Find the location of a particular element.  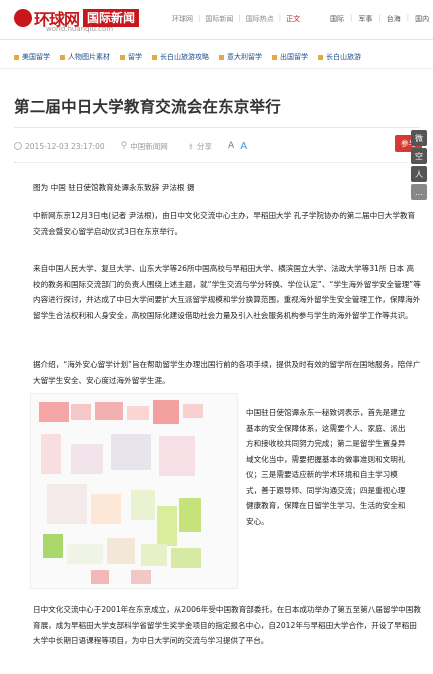

font-increase-button: A is located at coordinates (243, 146).